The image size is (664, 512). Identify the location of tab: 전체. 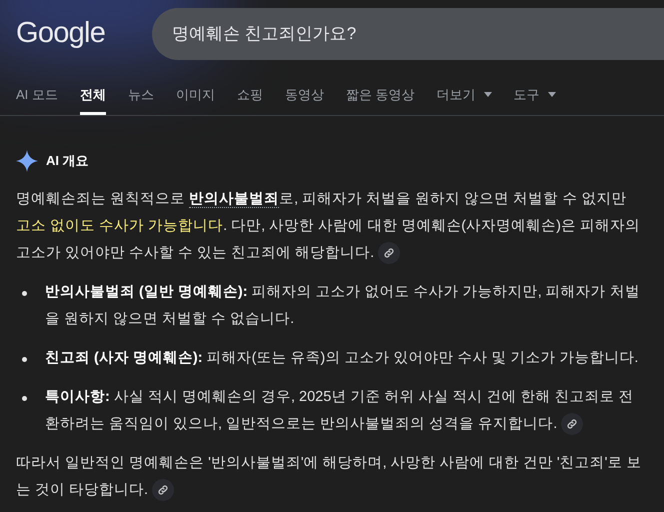
(93, 99).